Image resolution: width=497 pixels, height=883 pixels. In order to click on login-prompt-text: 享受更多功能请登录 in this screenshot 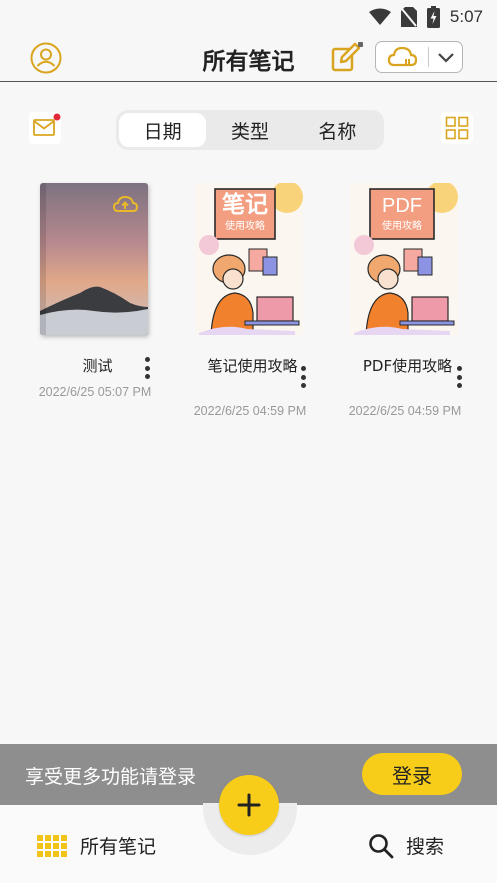, I will do `click(111, 777)`.